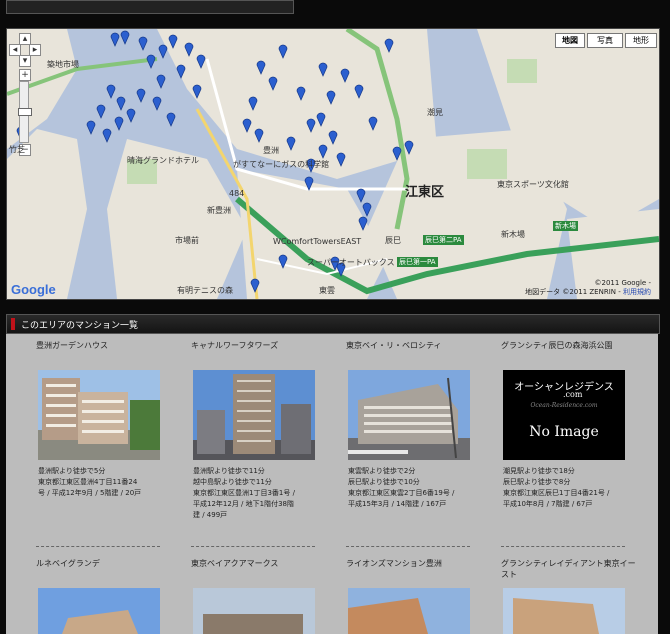 The width and height of the screenshot is (670, 634). Describe the element at coordinates (564, 432) in the screenshot. I see `no-image-label: No Image` at that location.